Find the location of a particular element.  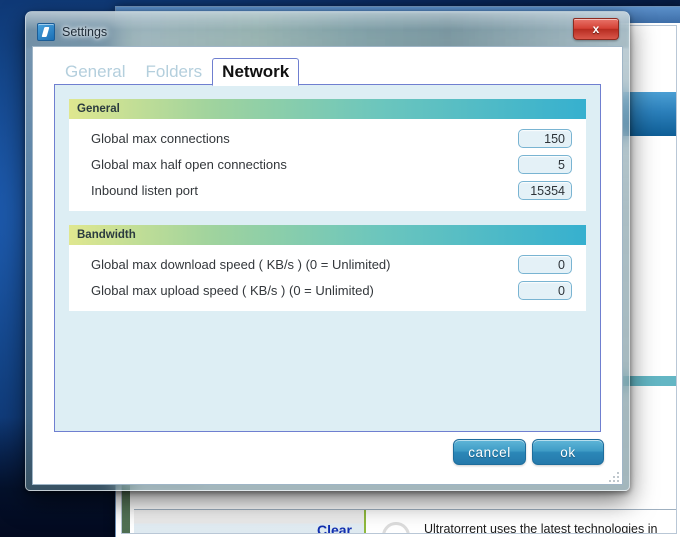

row-global-max-half-open-connections: Global max half open connections 5 is located at coordinates (327, 164).